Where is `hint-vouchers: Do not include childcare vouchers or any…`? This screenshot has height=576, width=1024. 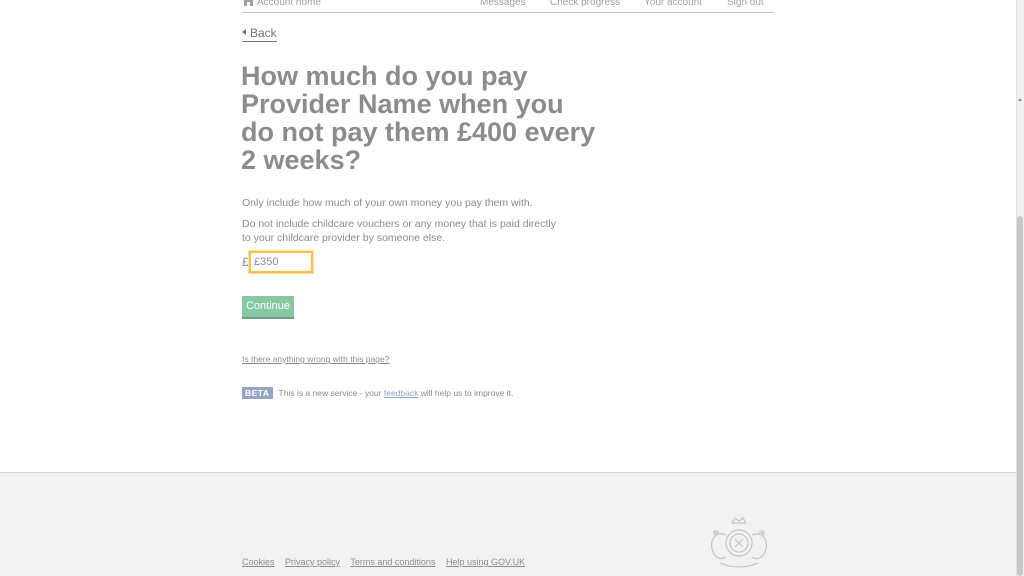
hint-vouchers: Do not include childcare vouchers or any… is located at coordinates (399, 231).